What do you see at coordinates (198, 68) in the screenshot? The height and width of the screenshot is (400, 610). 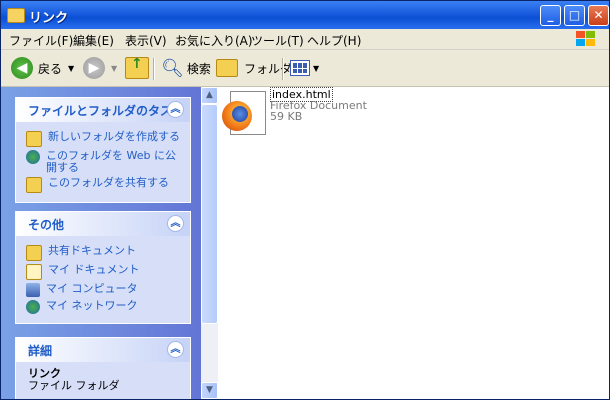 I see `search-label: 検索` at bounding box center [198, 68].